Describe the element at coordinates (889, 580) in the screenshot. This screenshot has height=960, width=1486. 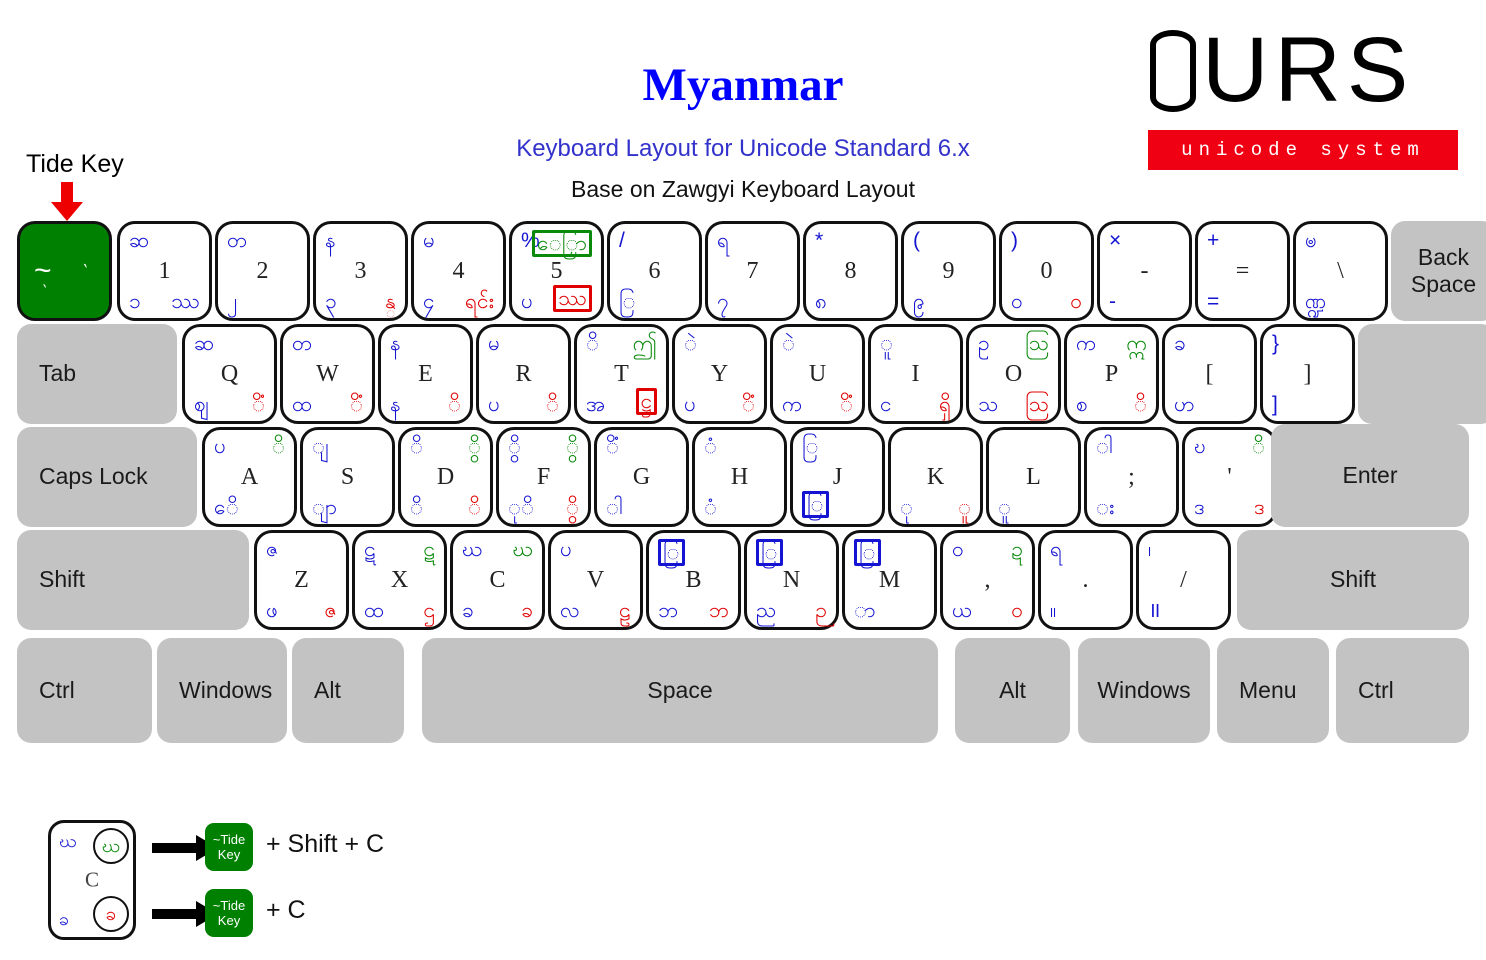
I see `key-bot-M: ြာ M` at that location.